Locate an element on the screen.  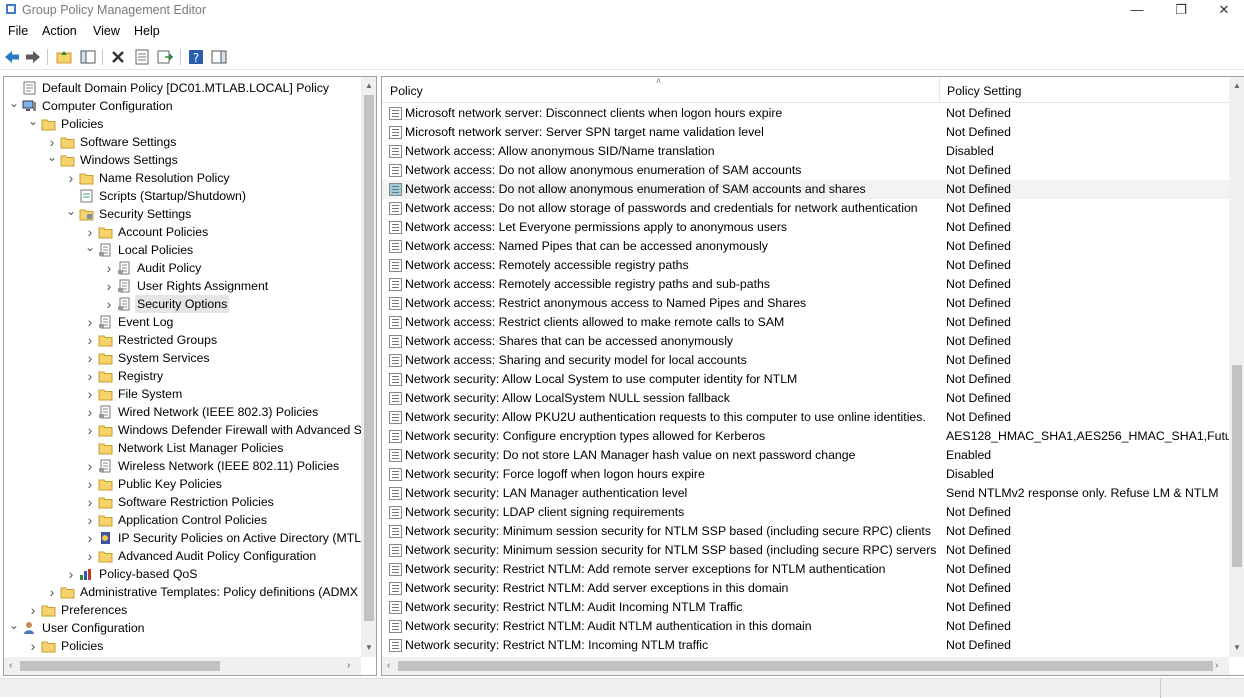
tree-node-label: File System is located at coordinates (150, 394).